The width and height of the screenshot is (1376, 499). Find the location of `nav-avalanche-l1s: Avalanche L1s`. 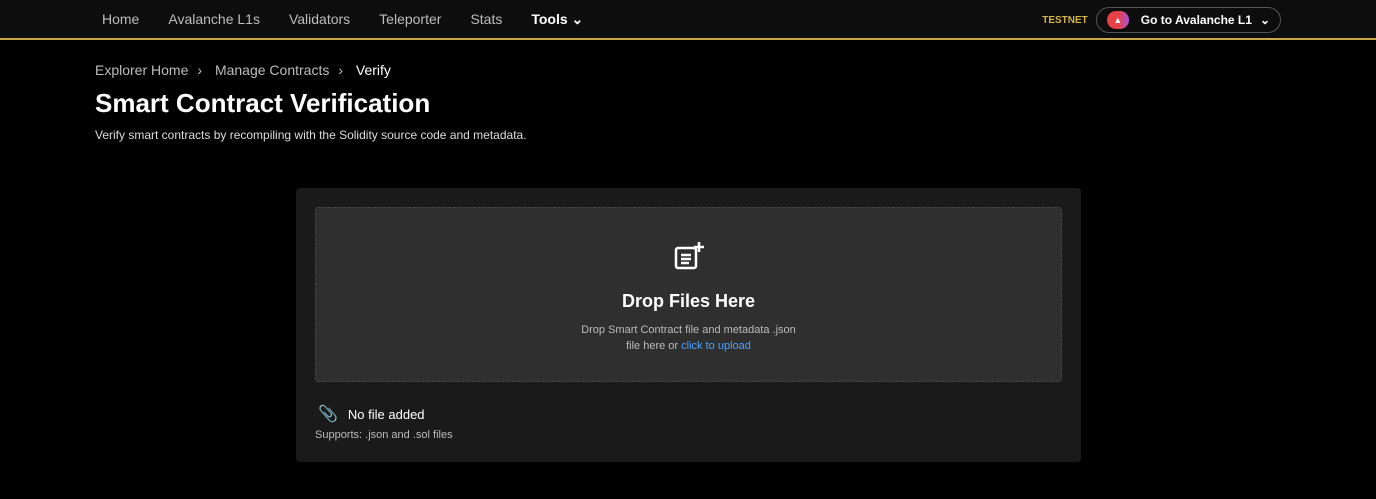

nav-avalanche-l1s: Avalanche L1s is located at coordinates (214, 19).